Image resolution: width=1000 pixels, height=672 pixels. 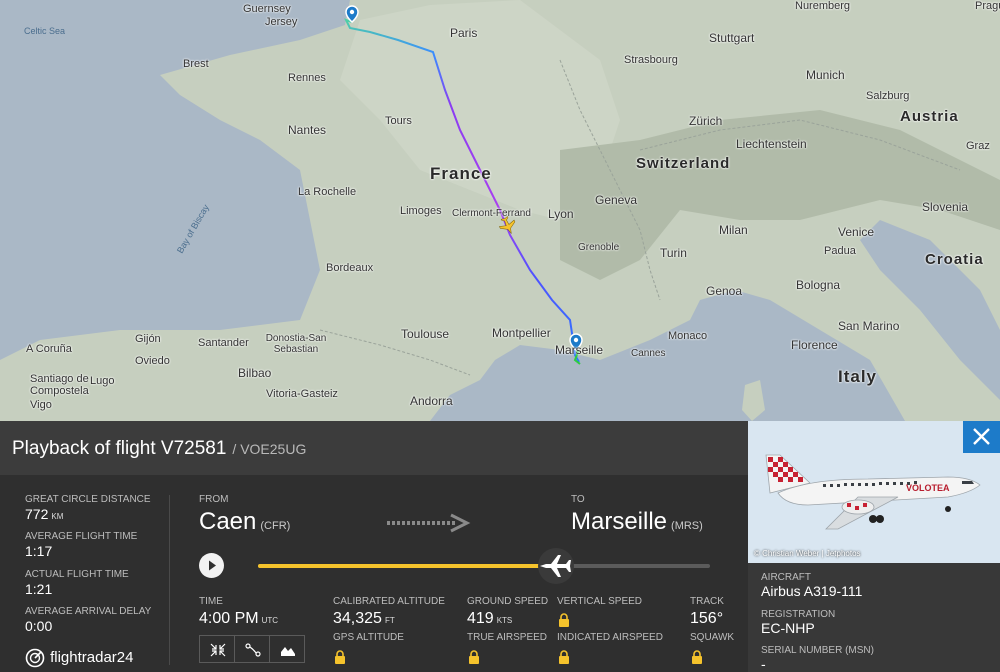 What do you see at coordinates (474, 657) in the screenshot?
I see `true-airspeed-lock-icon` at bounding box center [474, 657].